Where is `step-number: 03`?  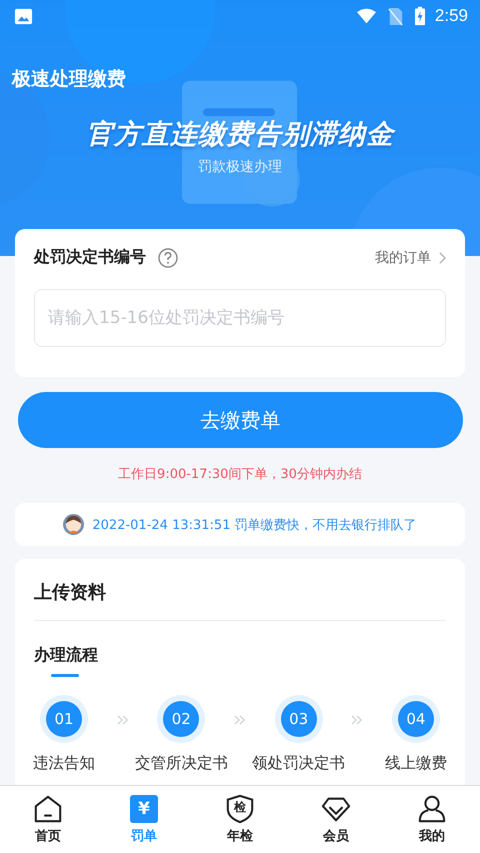 step-number: 03 is located at coordinates (298, 719).